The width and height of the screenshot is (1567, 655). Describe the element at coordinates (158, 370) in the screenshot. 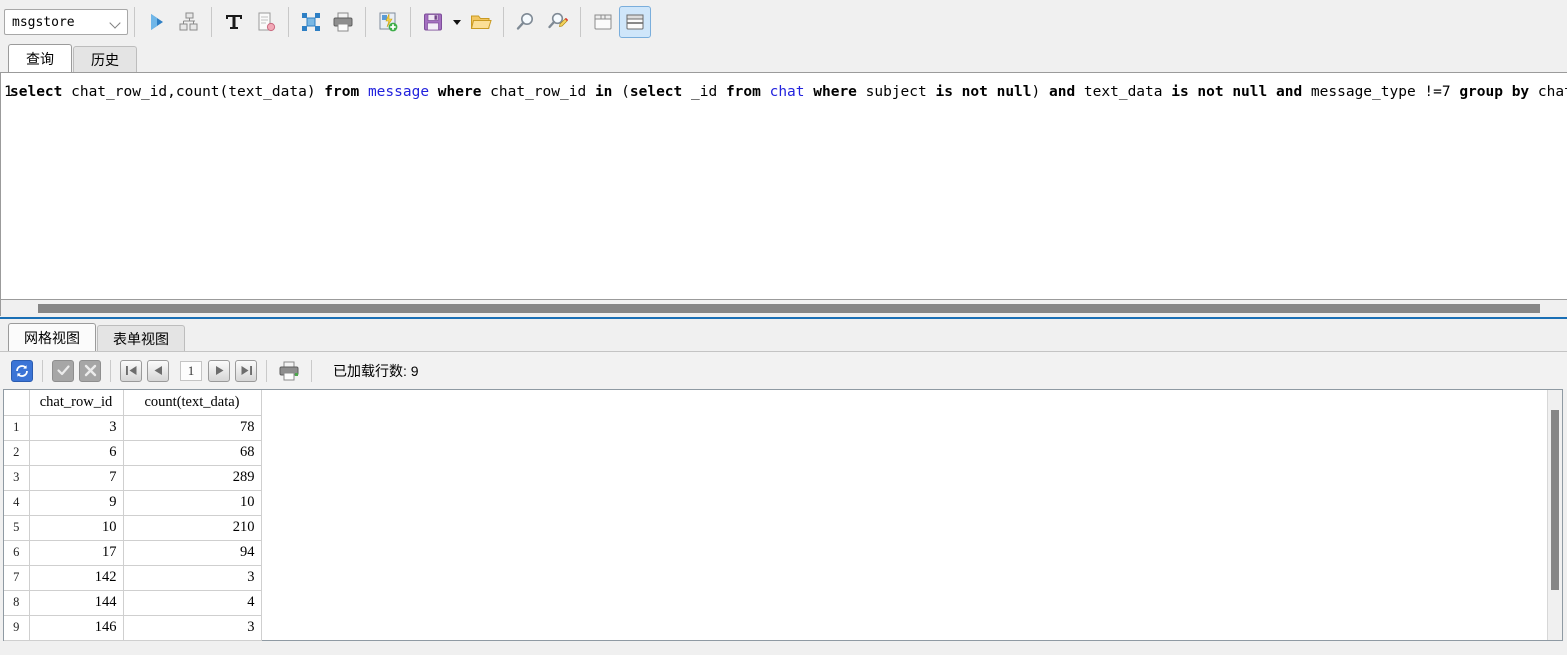

I see `prev-page-button` at that location.